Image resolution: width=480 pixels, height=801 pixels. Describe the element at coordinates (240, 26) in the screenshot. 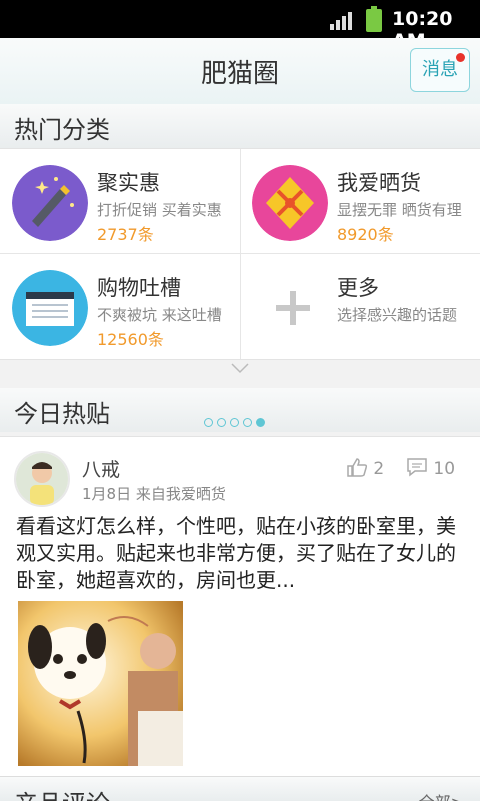

I see `status-bar: 10:20 AM` at that location.